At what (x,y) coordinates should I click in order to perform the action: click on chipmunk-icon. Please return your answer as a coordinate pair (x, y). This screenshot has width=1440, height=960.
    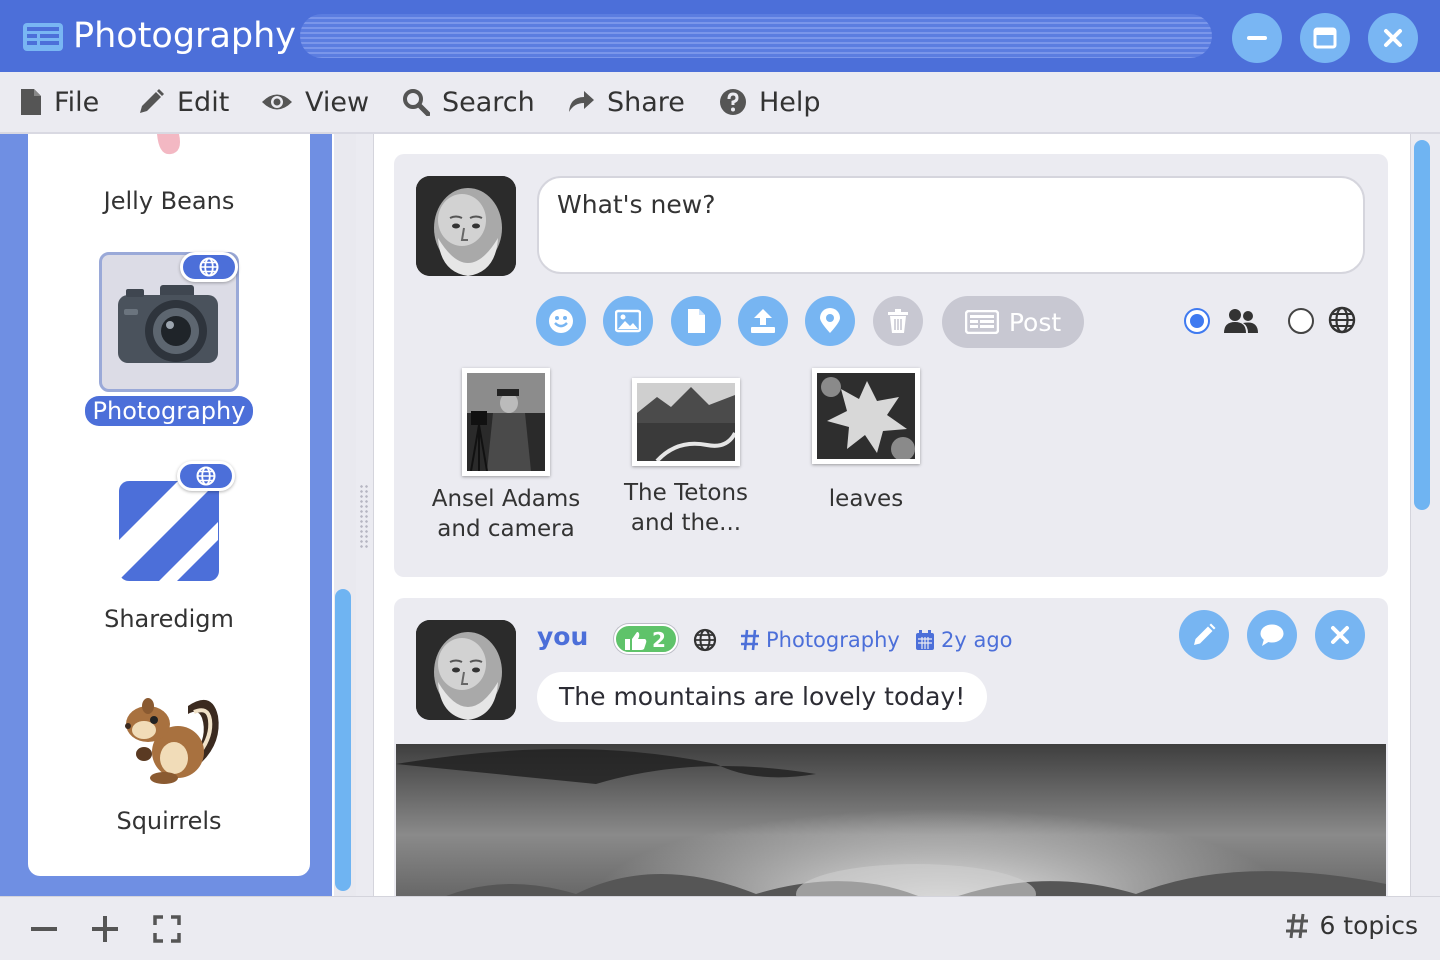
    Looking at the image, I should click on (172, 741).